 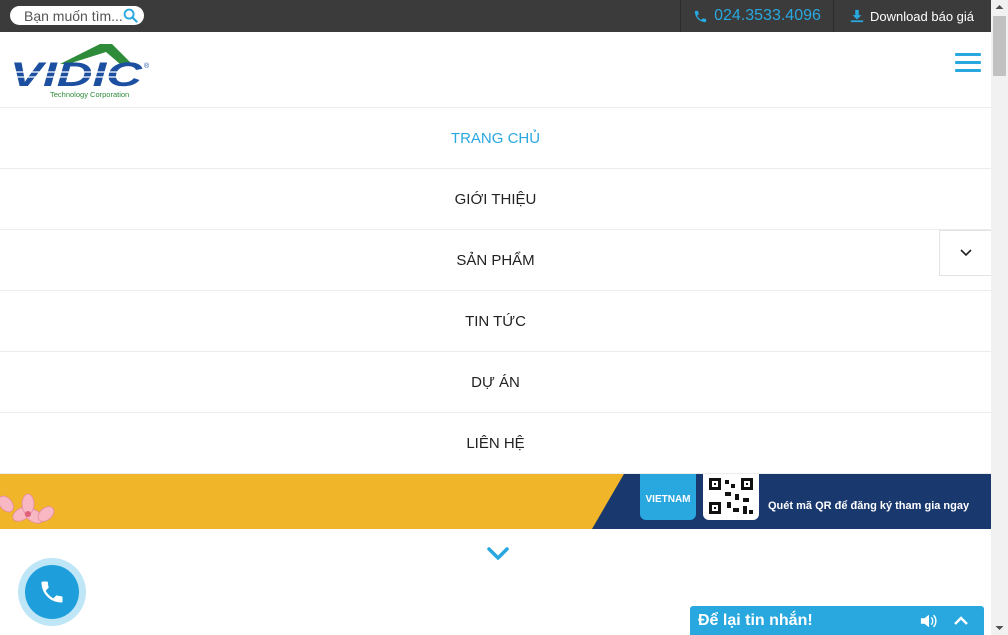 What do you see at coordinates (929, 621) in the screenshot?
I see `speaker-icon` at bounding box center [929, 621].